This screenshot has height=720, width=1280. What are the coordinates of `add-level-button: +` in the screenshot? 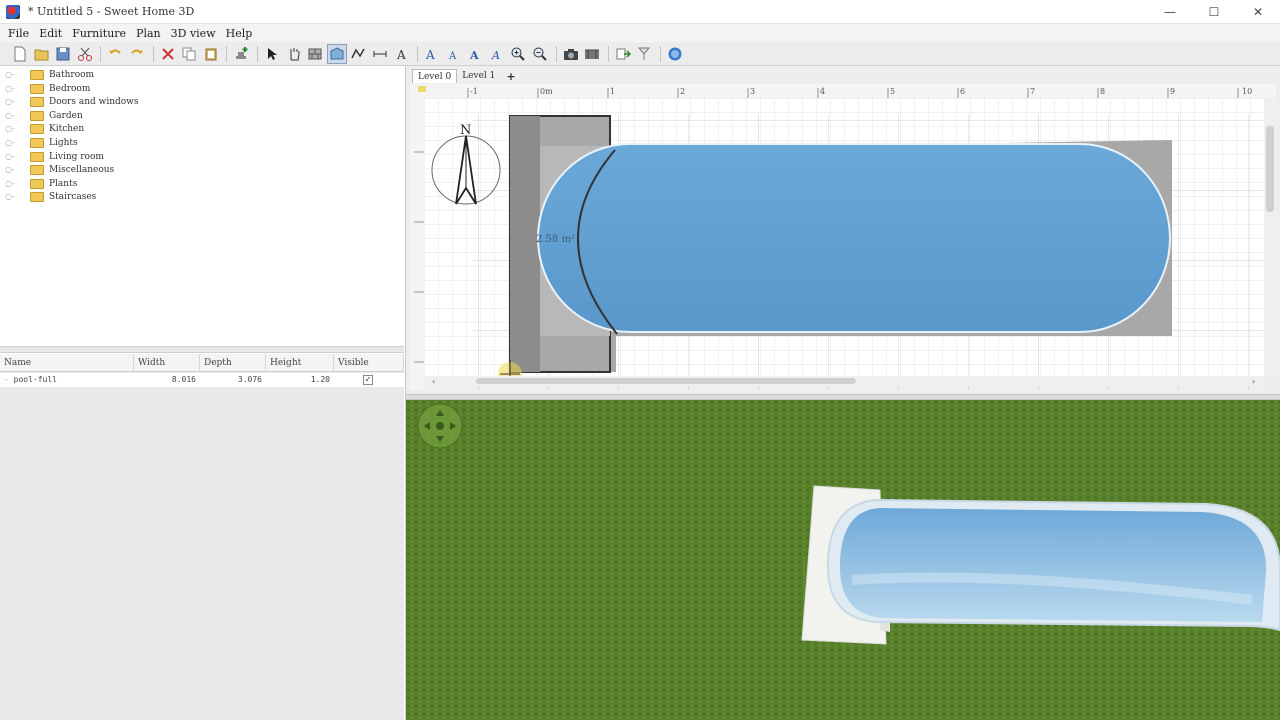 It's located at (507, 76).